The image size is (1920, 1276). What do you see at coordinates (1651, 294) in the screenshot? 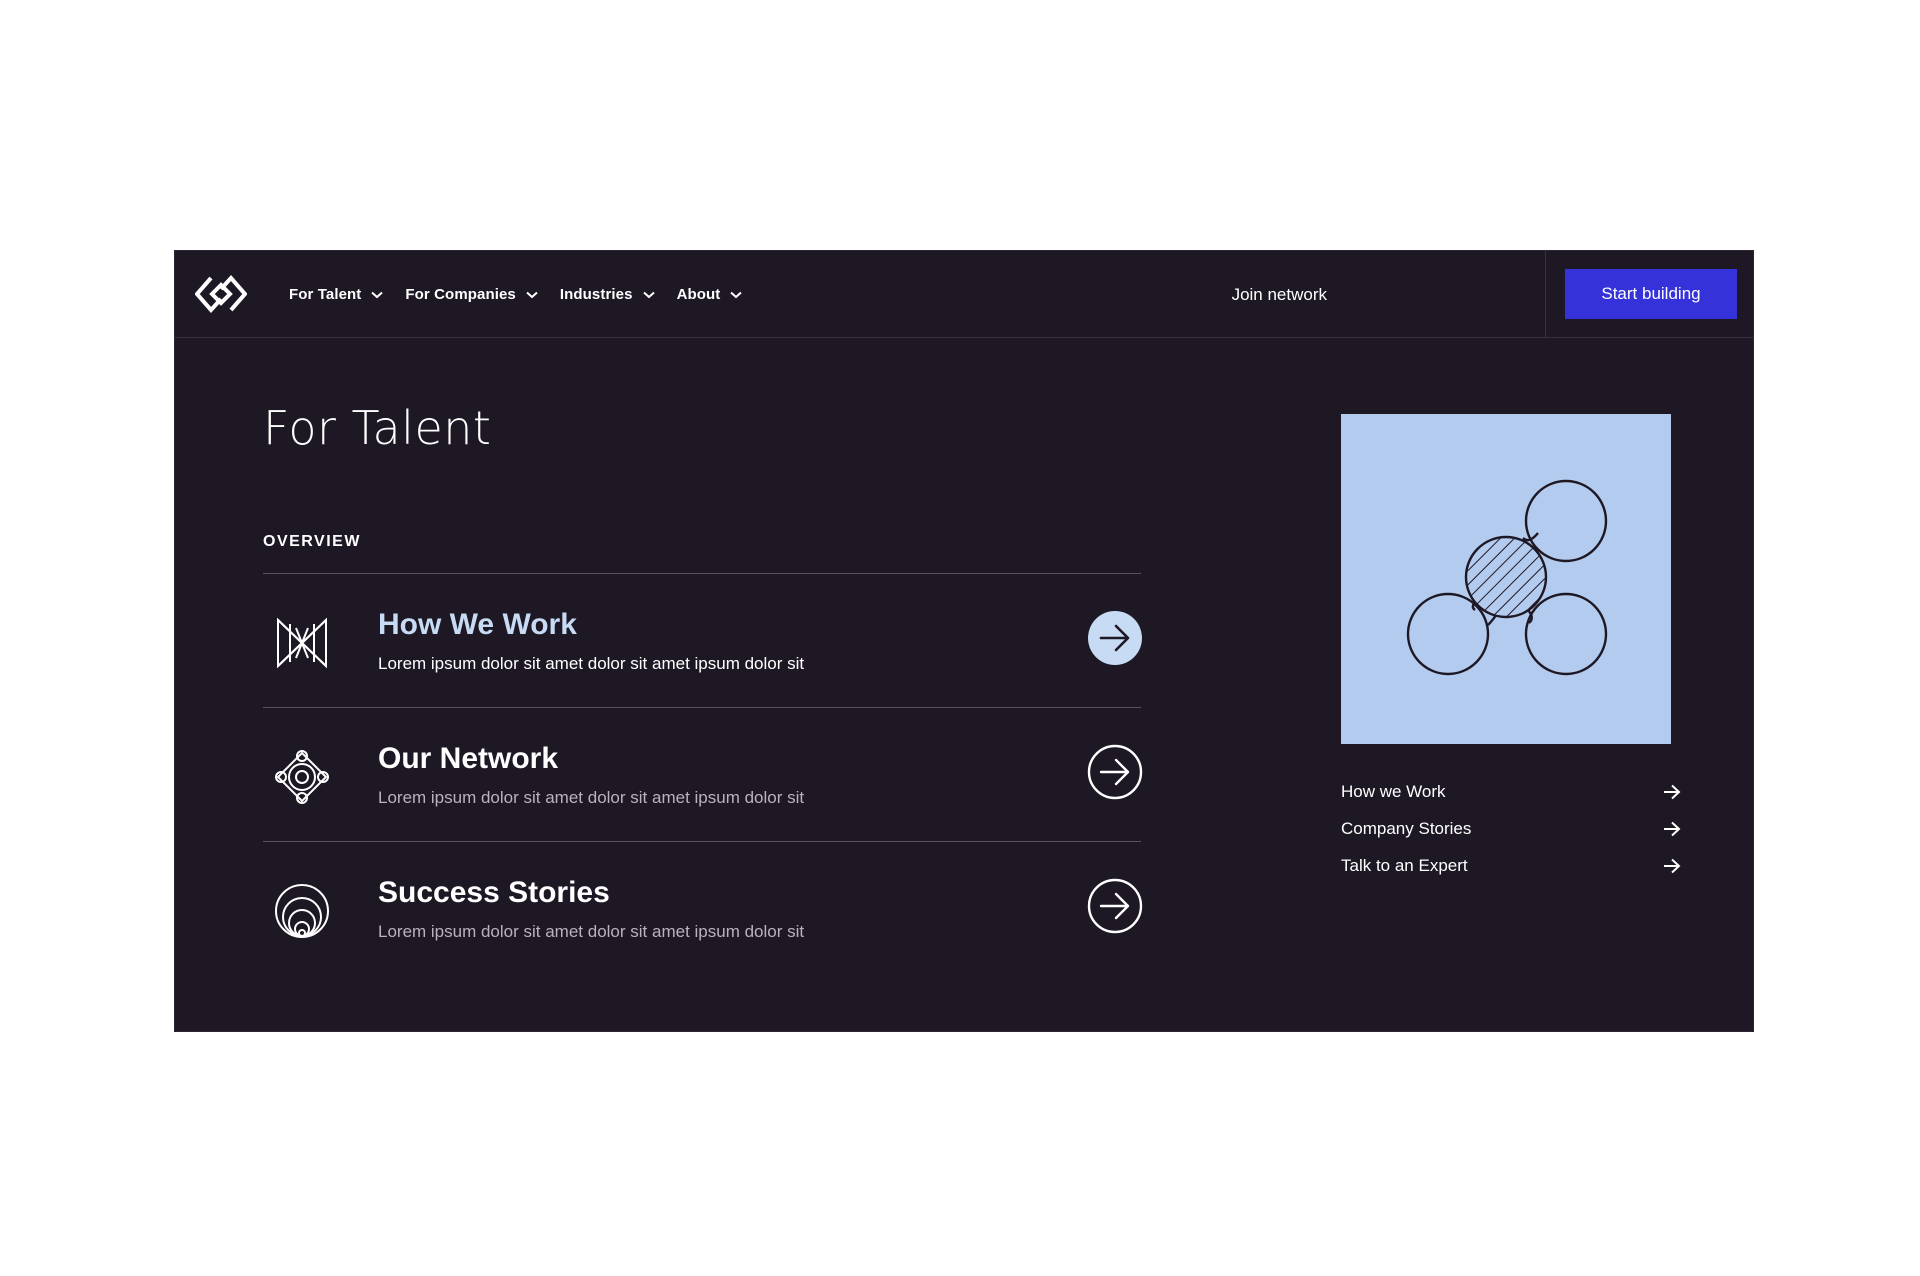
I see `start-building-button: Start building` at bounding box center [1651, 294].